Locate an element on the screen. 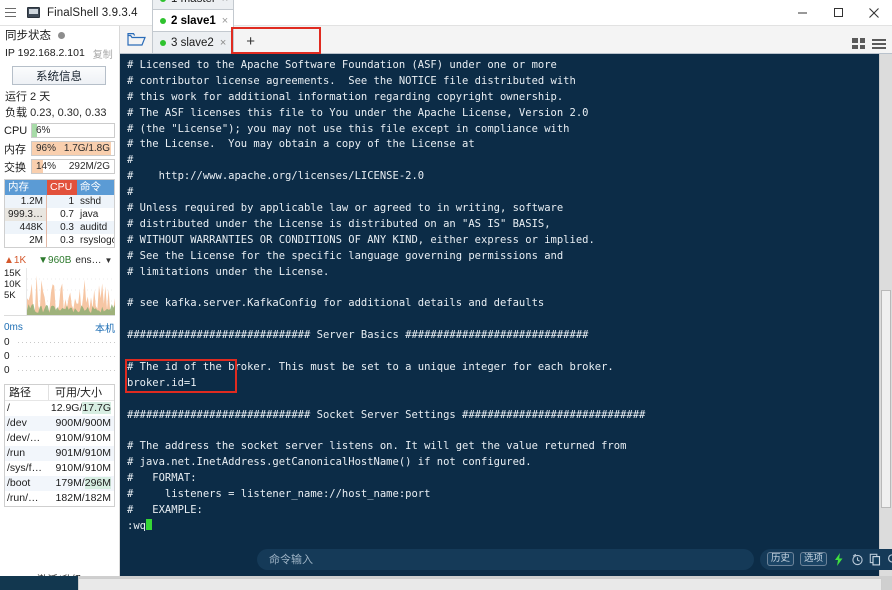  copy-button: 复制 is located at coordinates (103, 53).